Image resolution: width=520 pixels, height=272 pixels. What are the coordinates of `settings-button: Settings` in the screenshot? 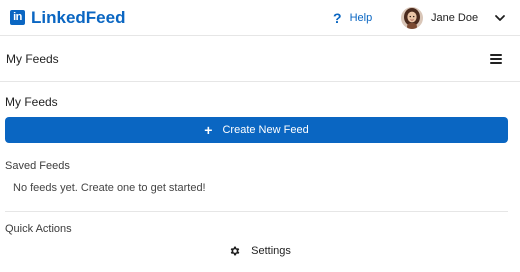 It's located at (260, 251).